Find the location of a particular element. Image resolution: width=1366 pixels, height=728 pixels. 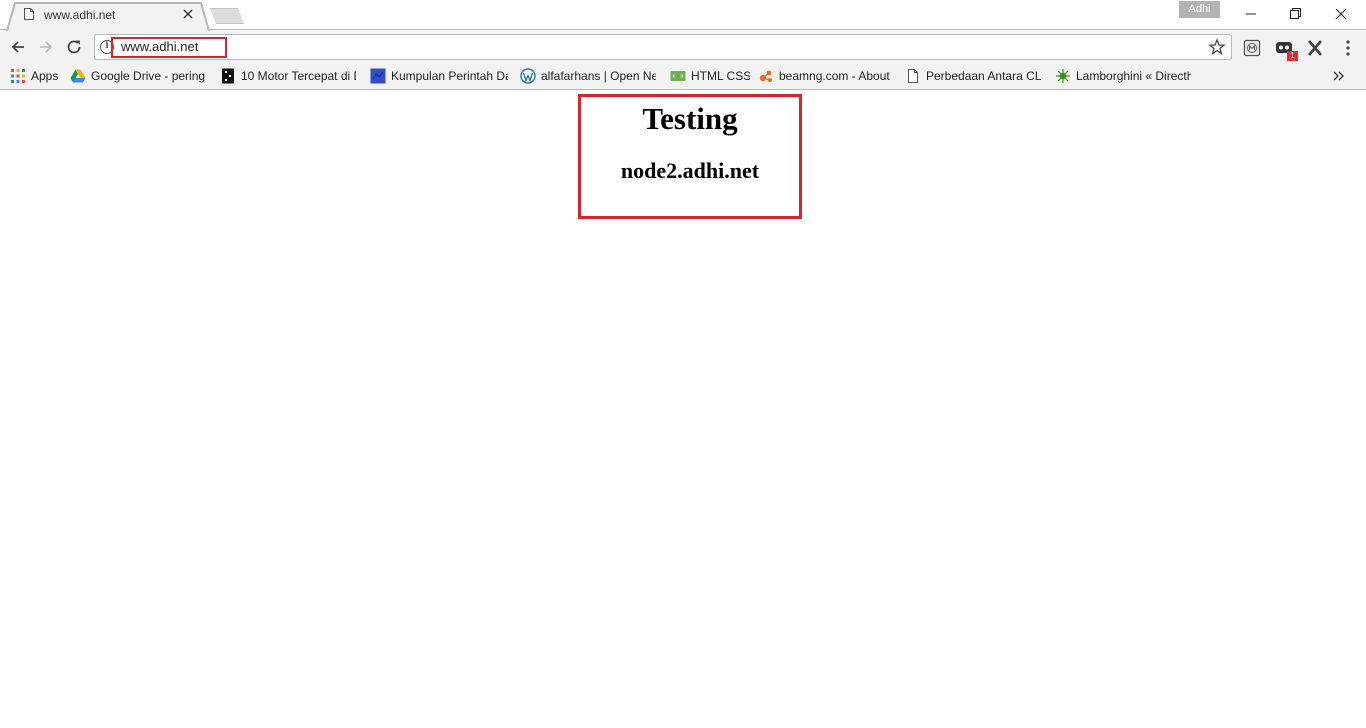

blue-square-icon is located at coordinates (378, 76).